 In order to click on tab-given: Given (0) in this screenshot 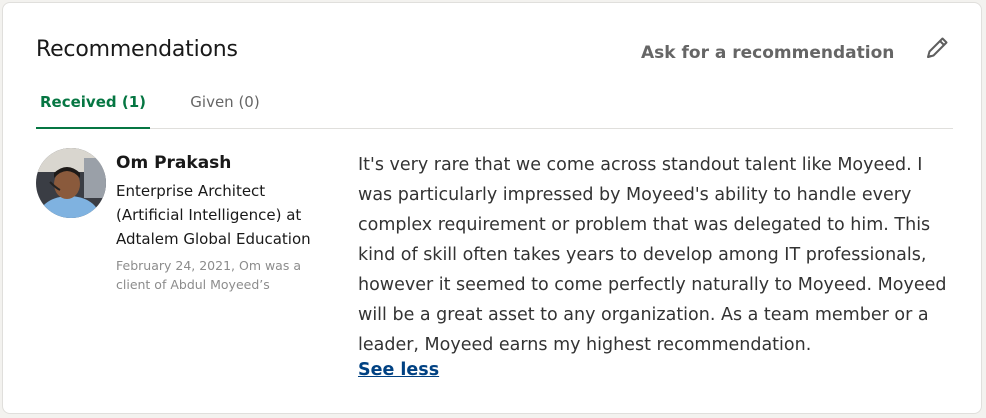, I will do `click(225, 102)`.